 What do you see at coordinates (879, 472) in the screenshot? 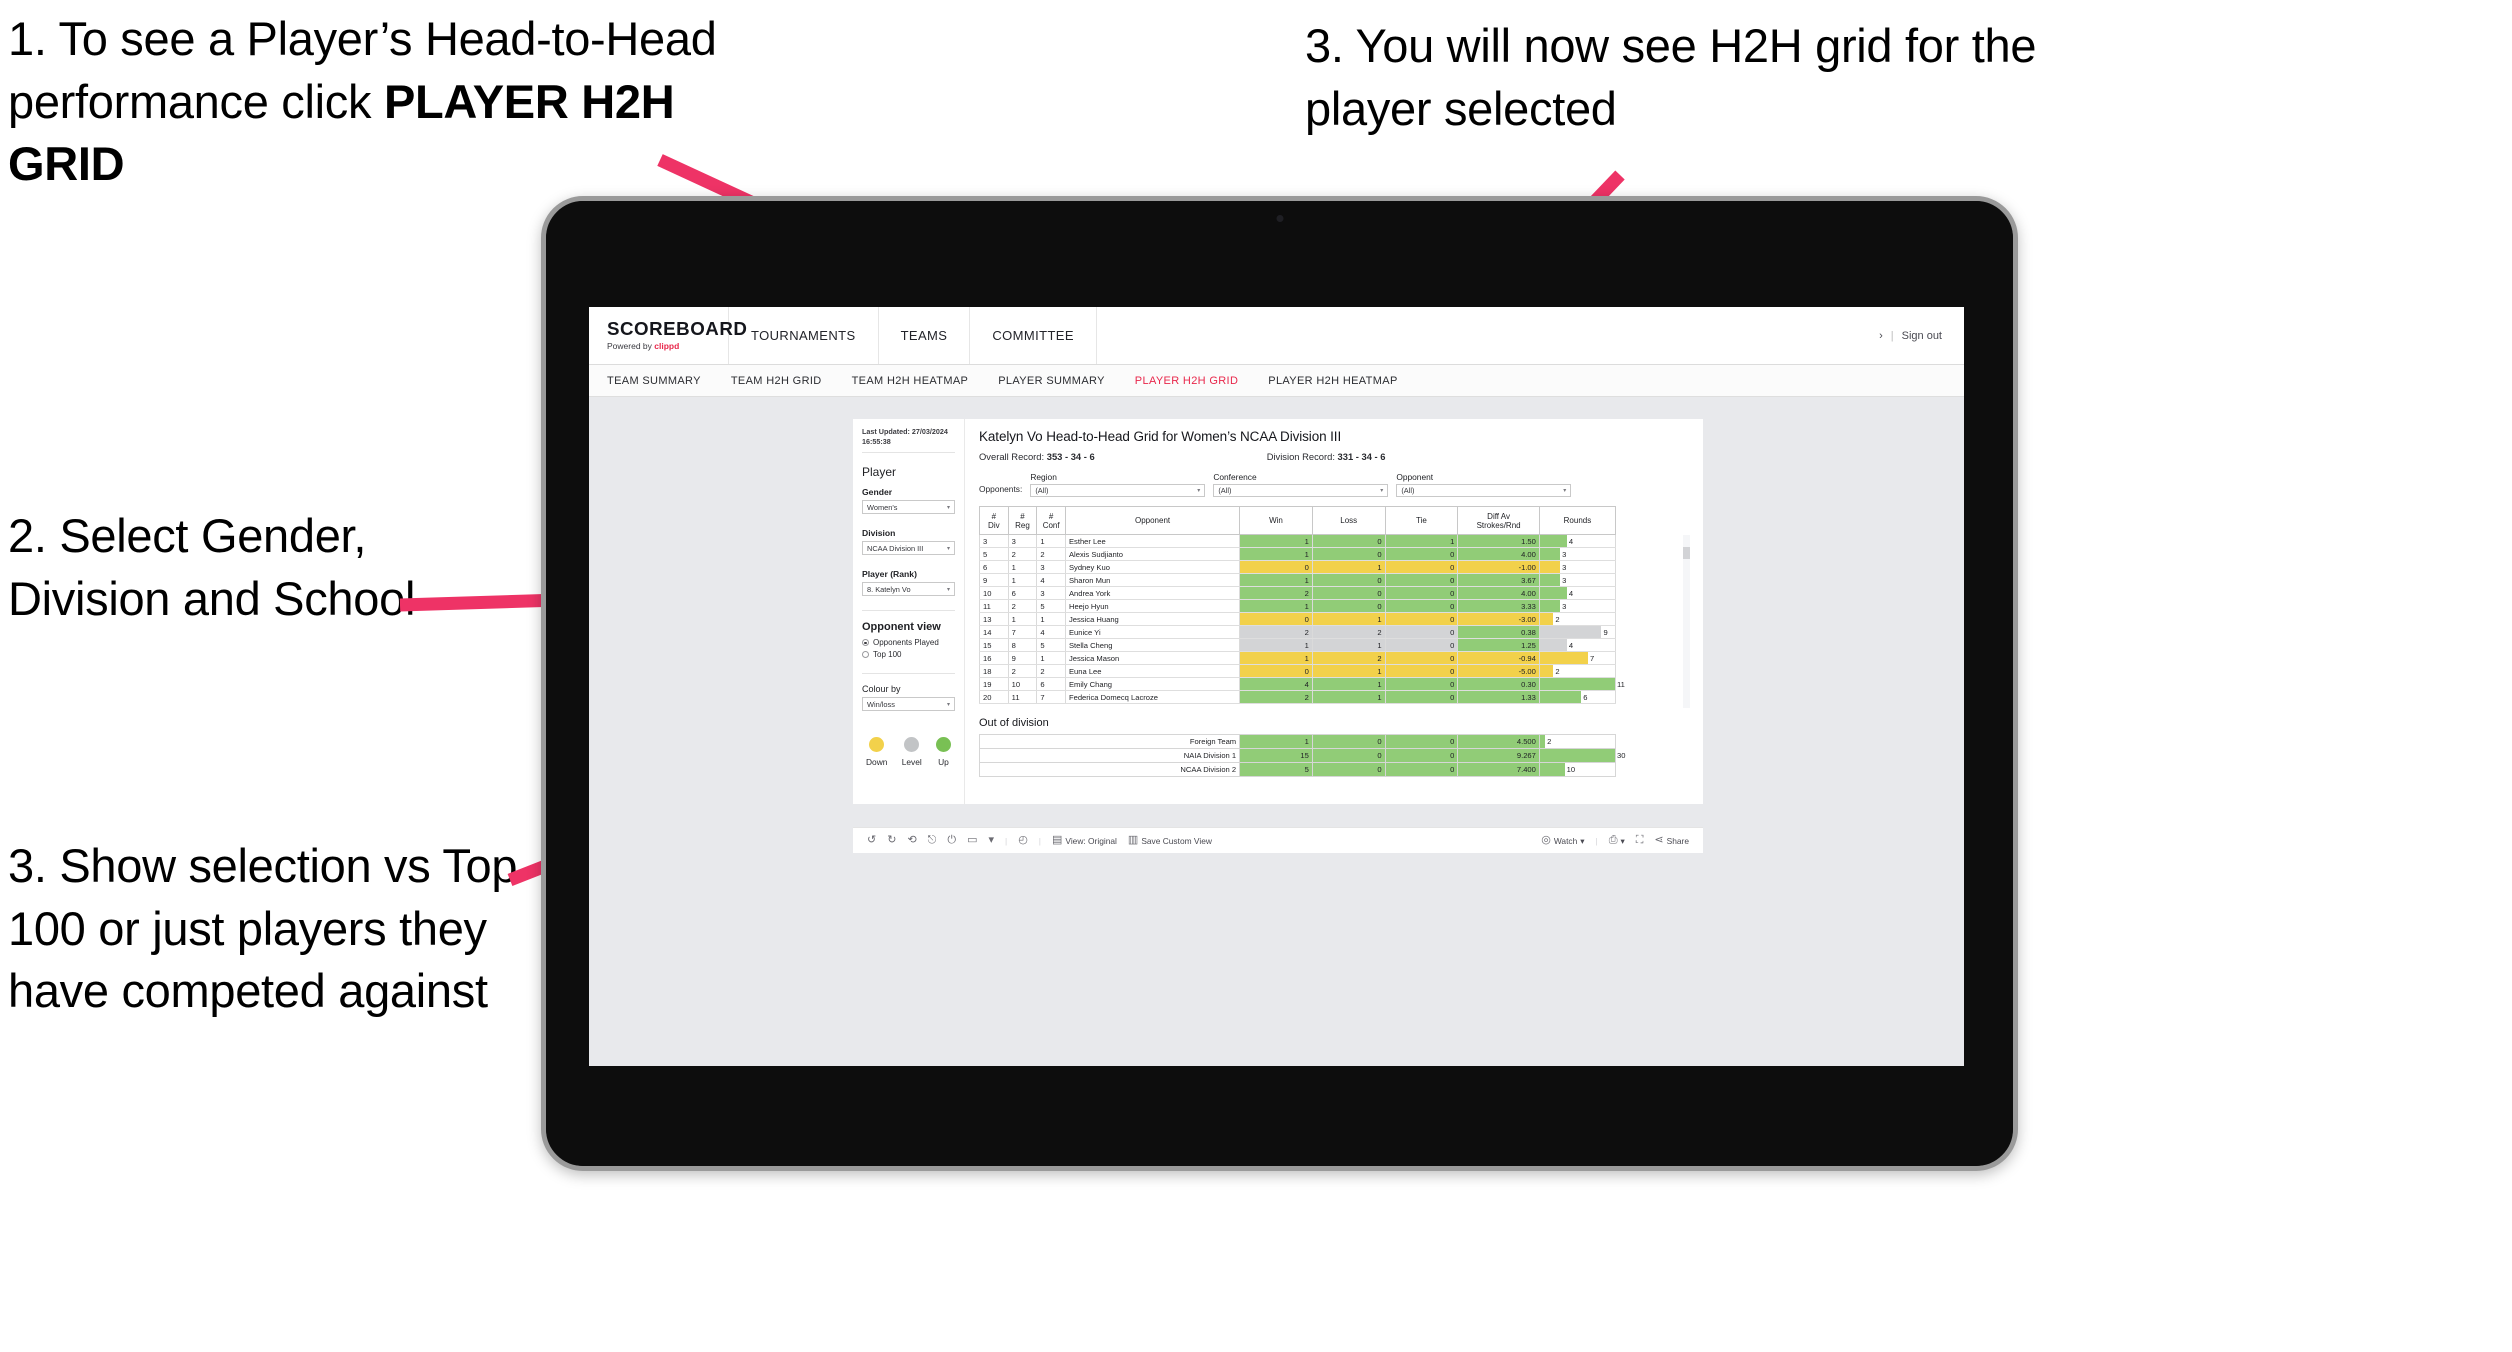
I see `sidebar-heading-player: Player` at bounding box center [879, 472].